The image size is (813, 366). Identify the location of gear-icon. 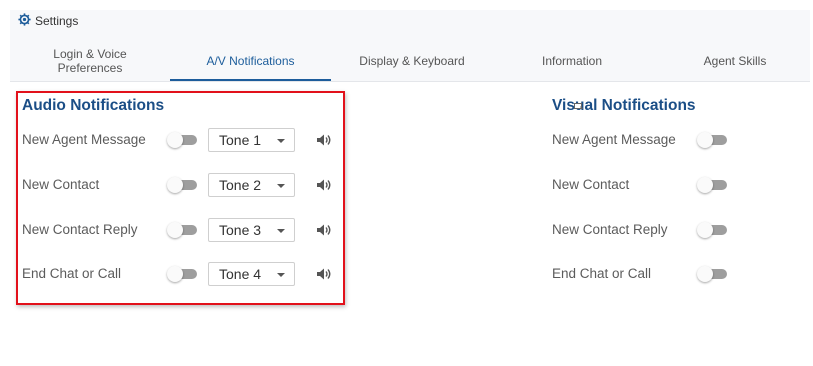
(26, 21).